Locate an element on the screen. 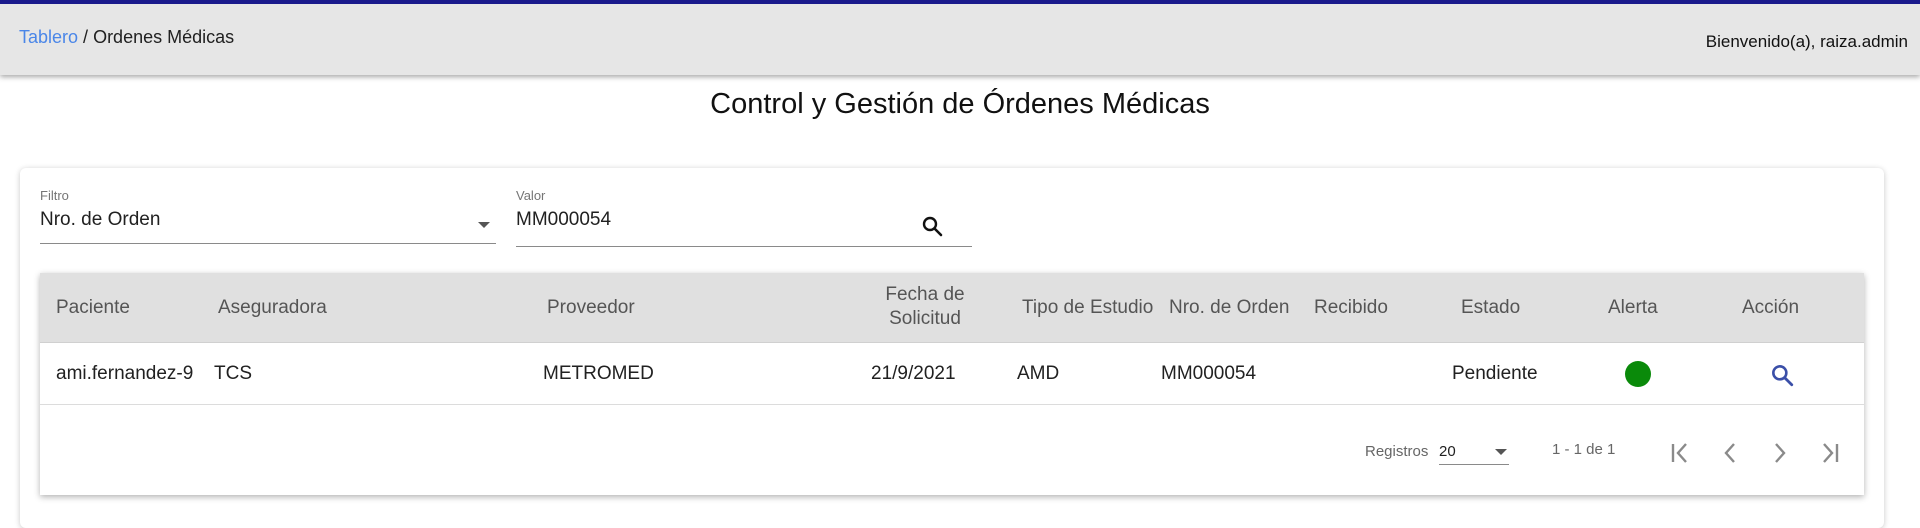  breadcrumb-link-tablero: Tablero is located at coordinates (48, 37).